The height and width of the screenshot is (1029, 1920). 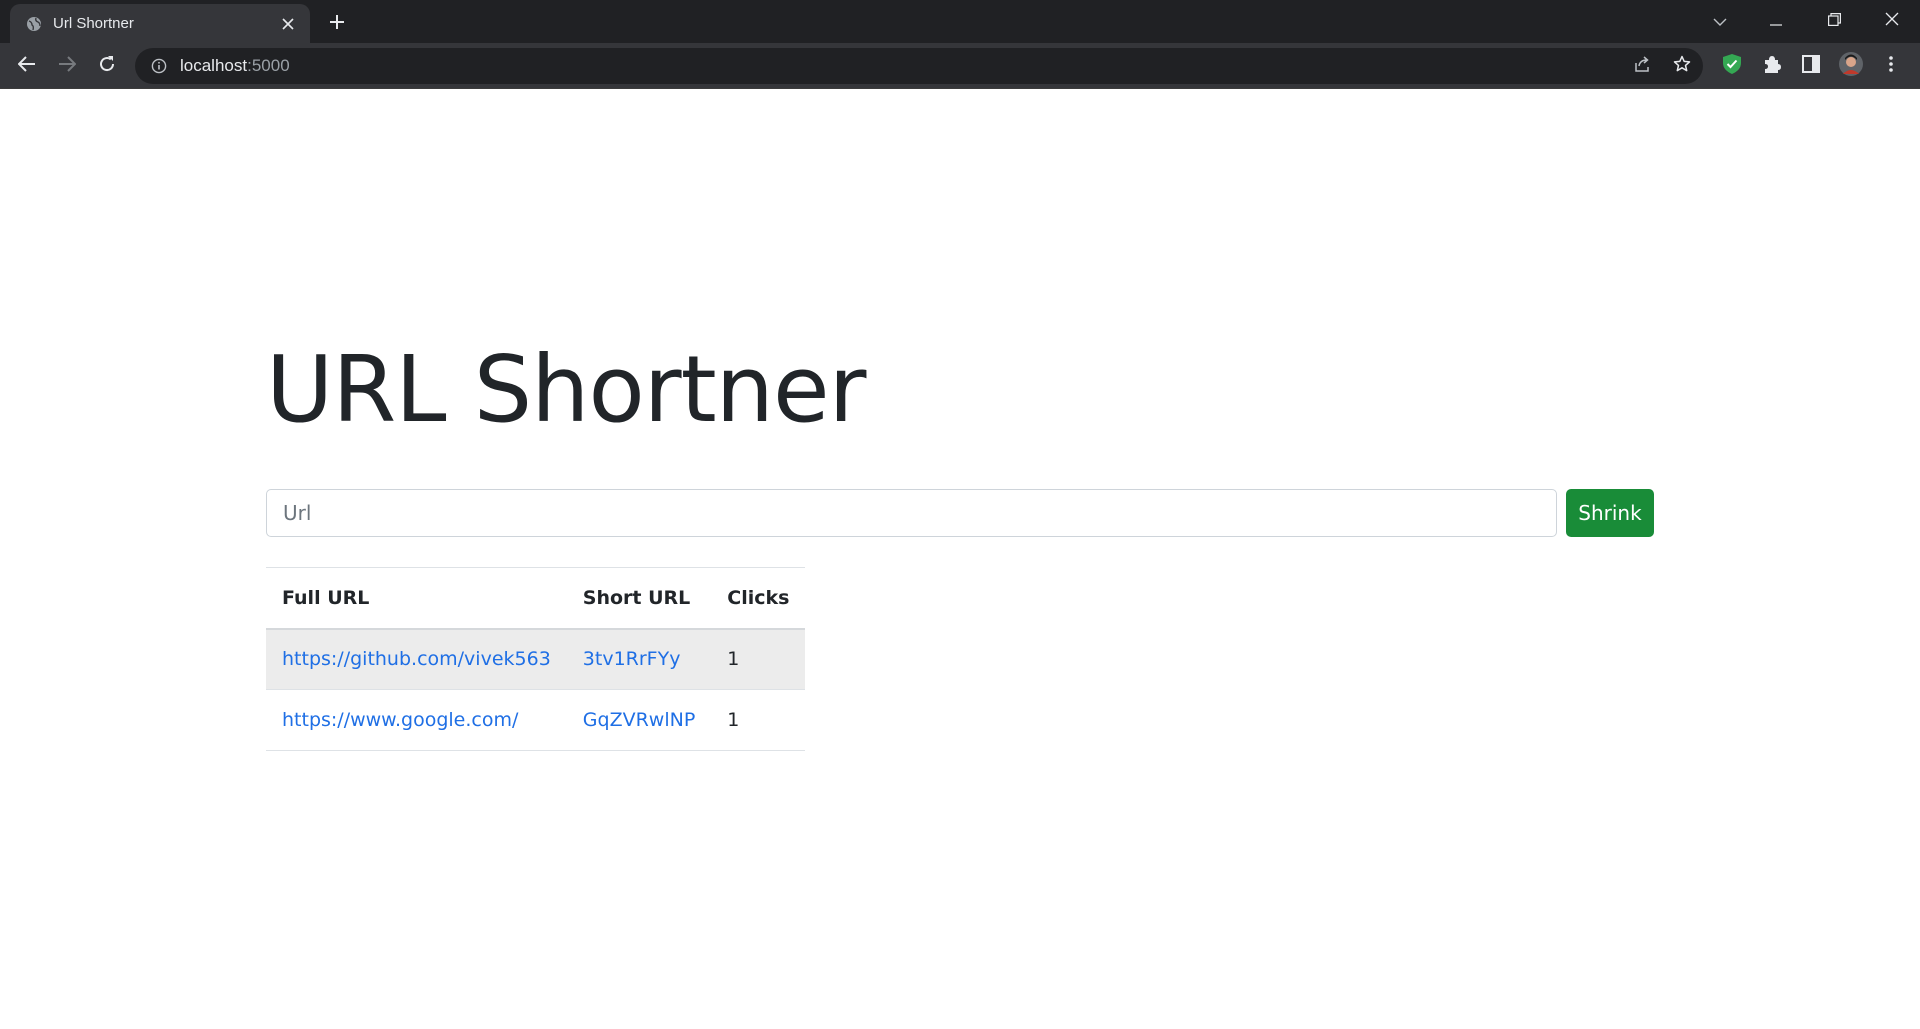 I want to click on column-header-full-url: Full URL, so click(x=416, y=598).